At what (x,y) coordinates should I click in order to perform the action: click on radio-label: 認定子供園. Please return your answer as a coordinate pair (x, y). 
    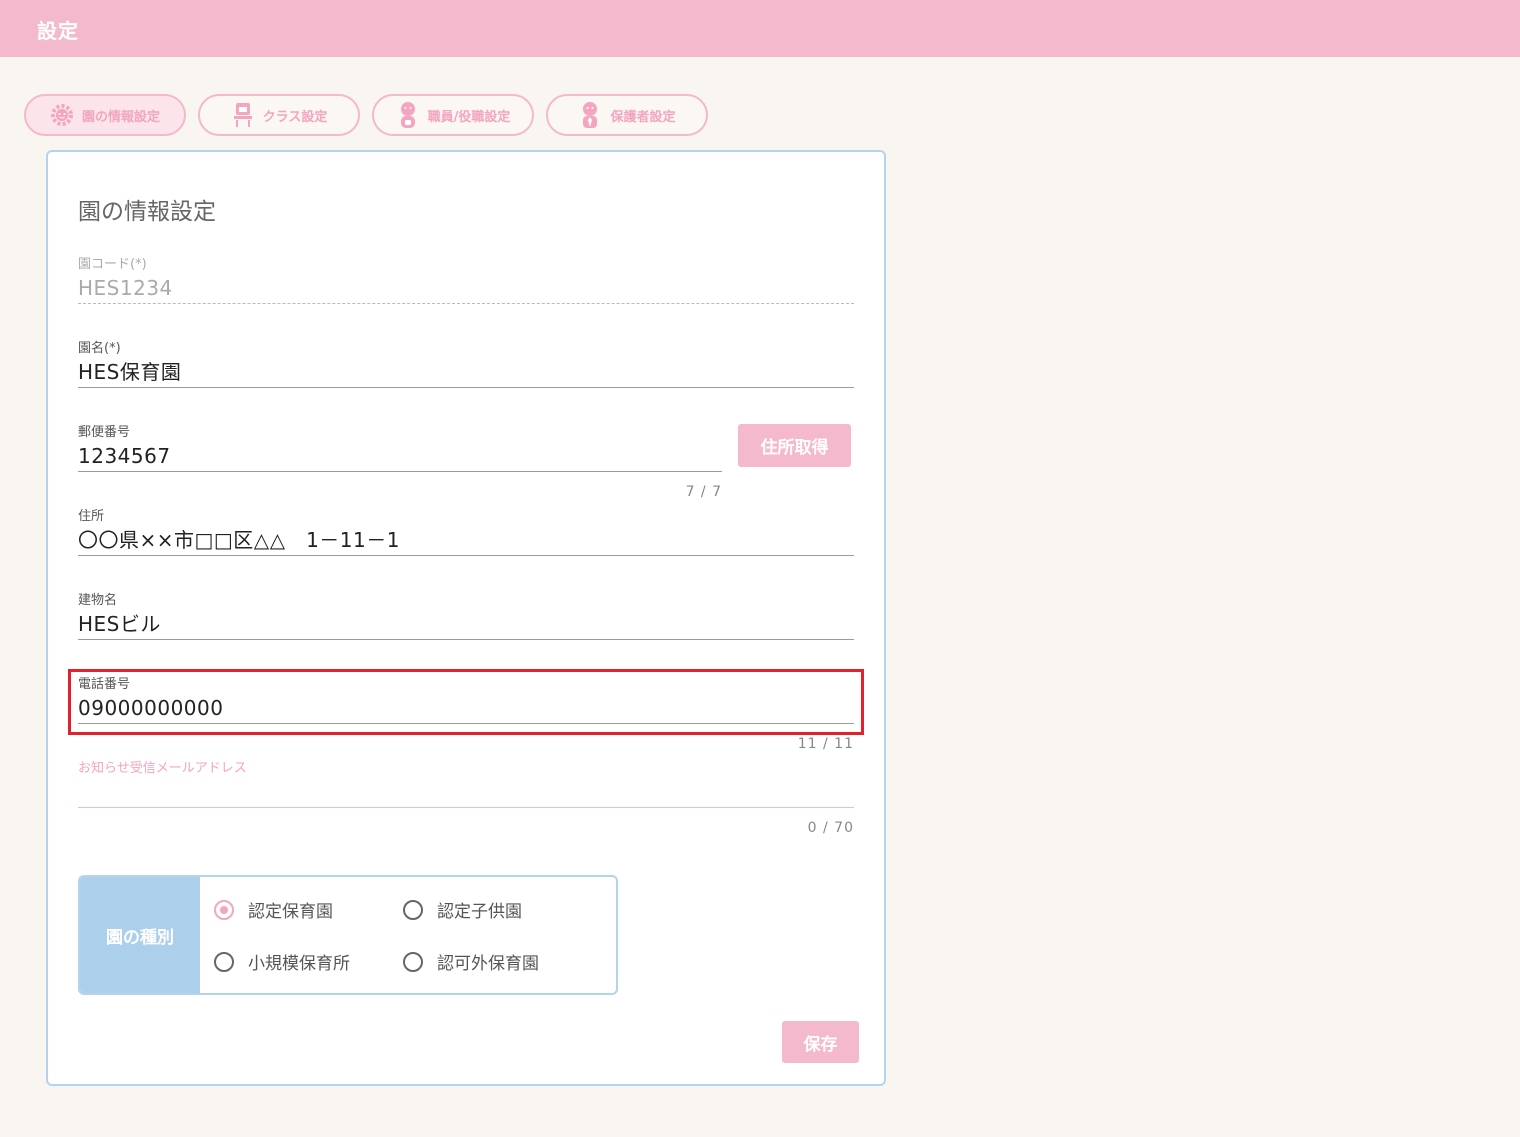
    Looking at the image, I should click on (479, 912).